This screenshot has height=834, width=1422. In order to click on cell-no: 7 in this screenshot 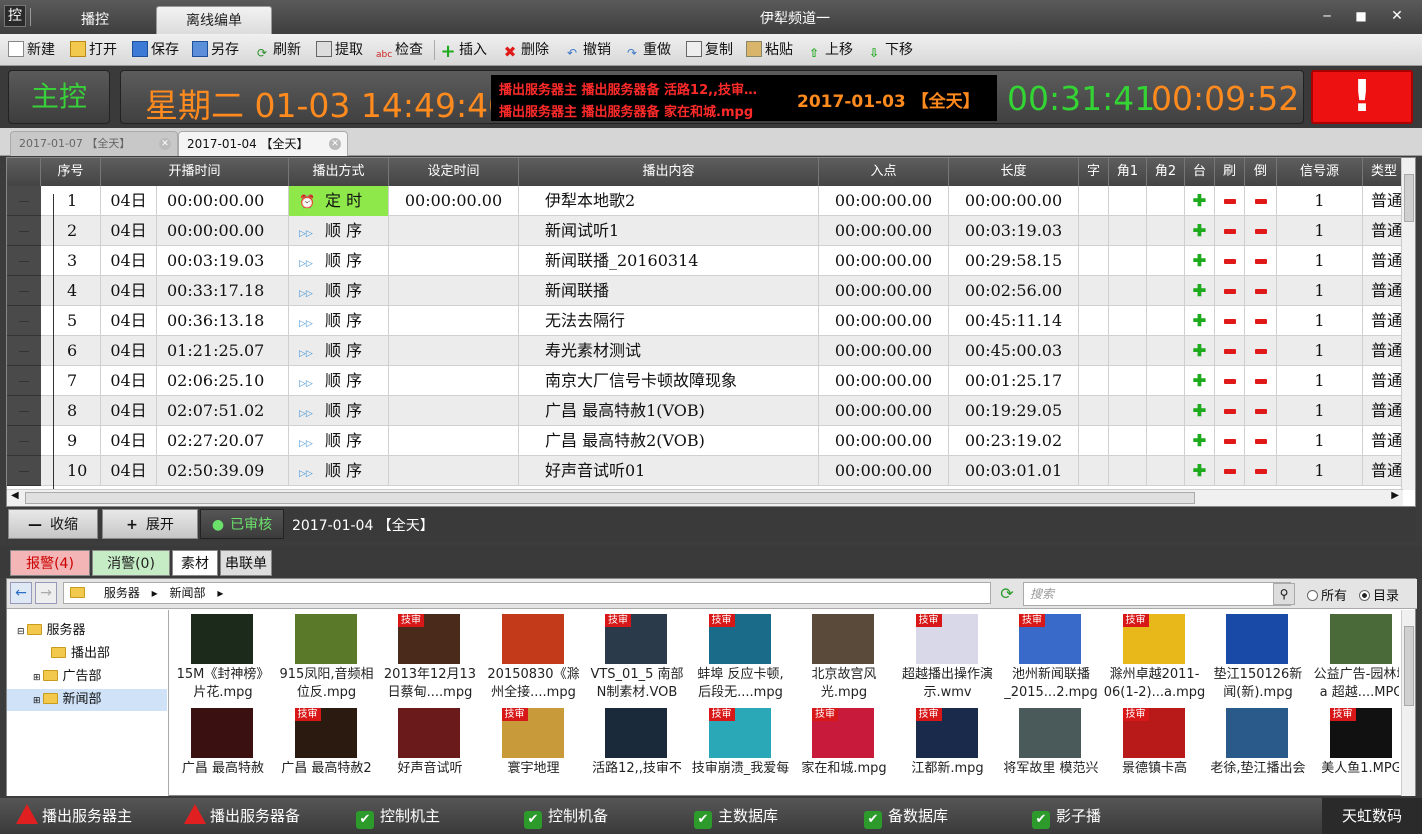, I will do `click(71, 381)`.